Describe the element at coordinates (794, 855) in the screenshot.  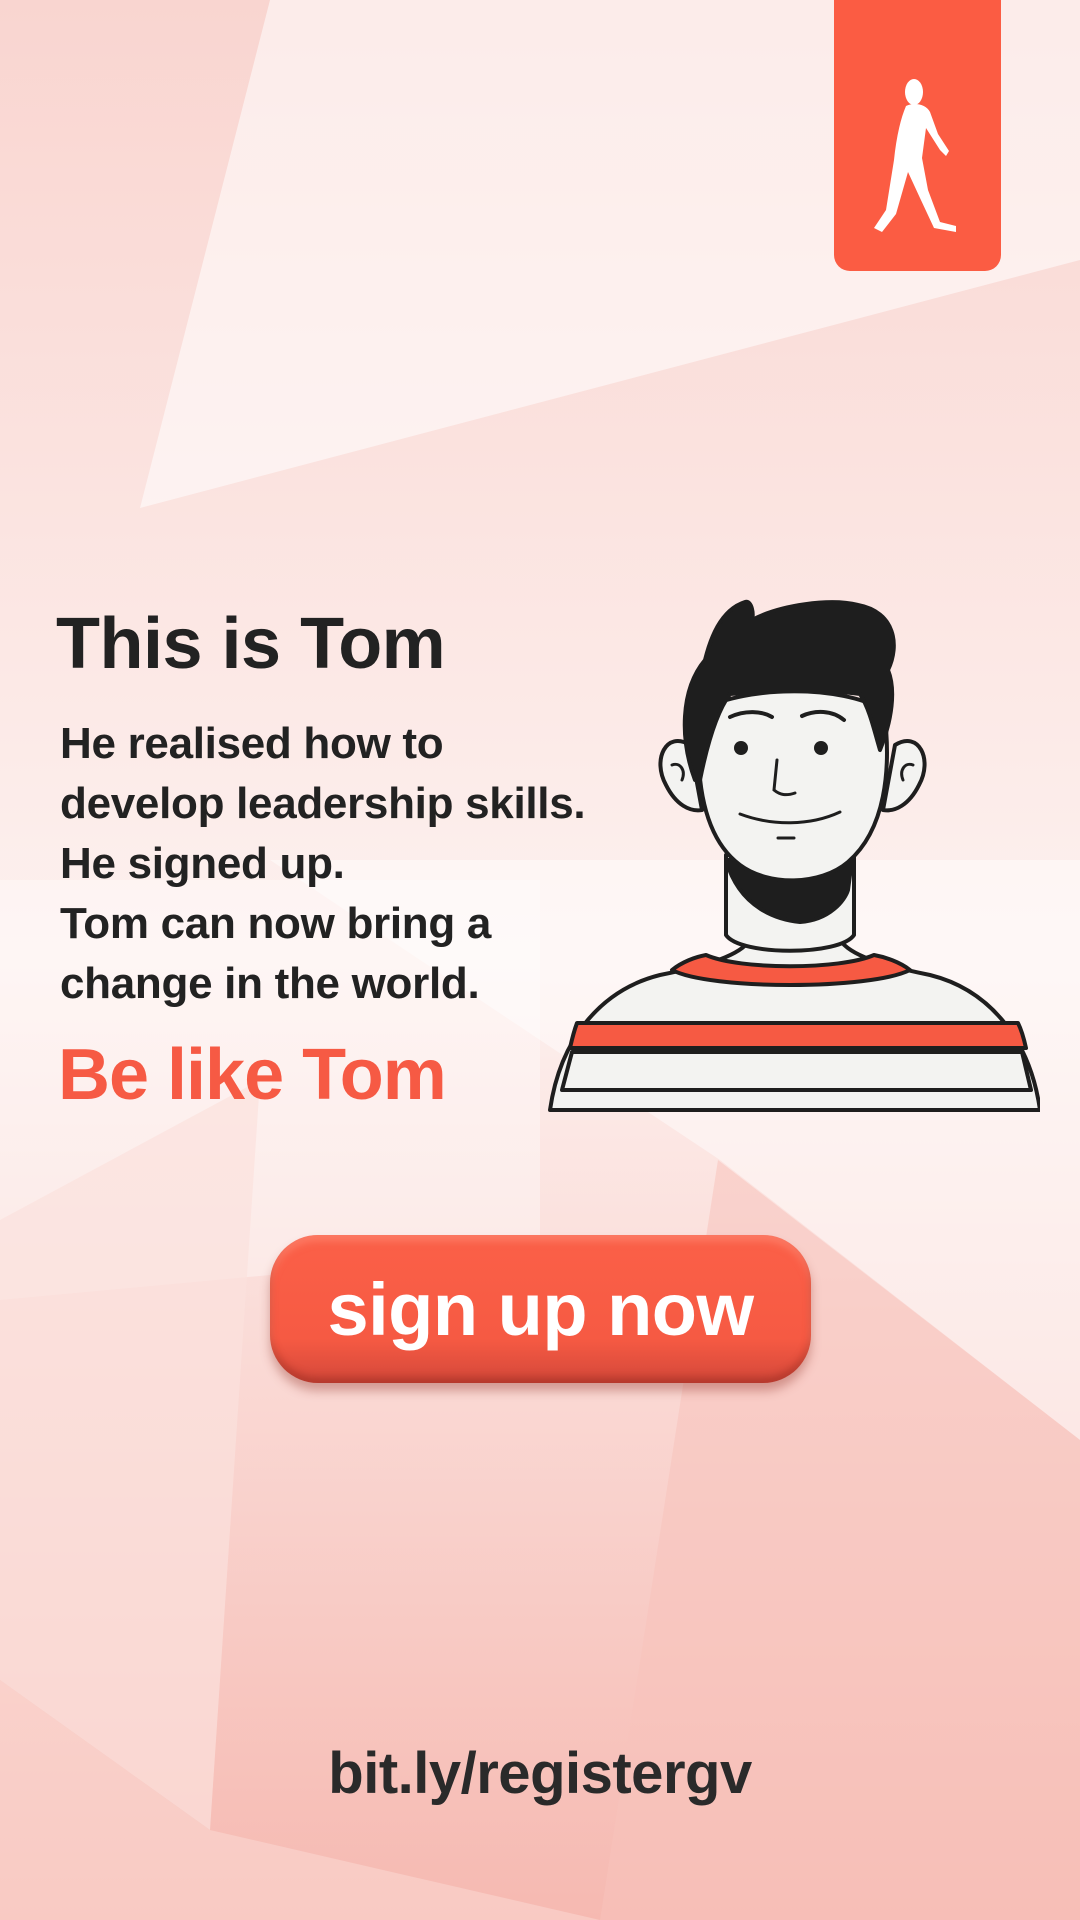
I see `man-portrait-illustration` at that location.